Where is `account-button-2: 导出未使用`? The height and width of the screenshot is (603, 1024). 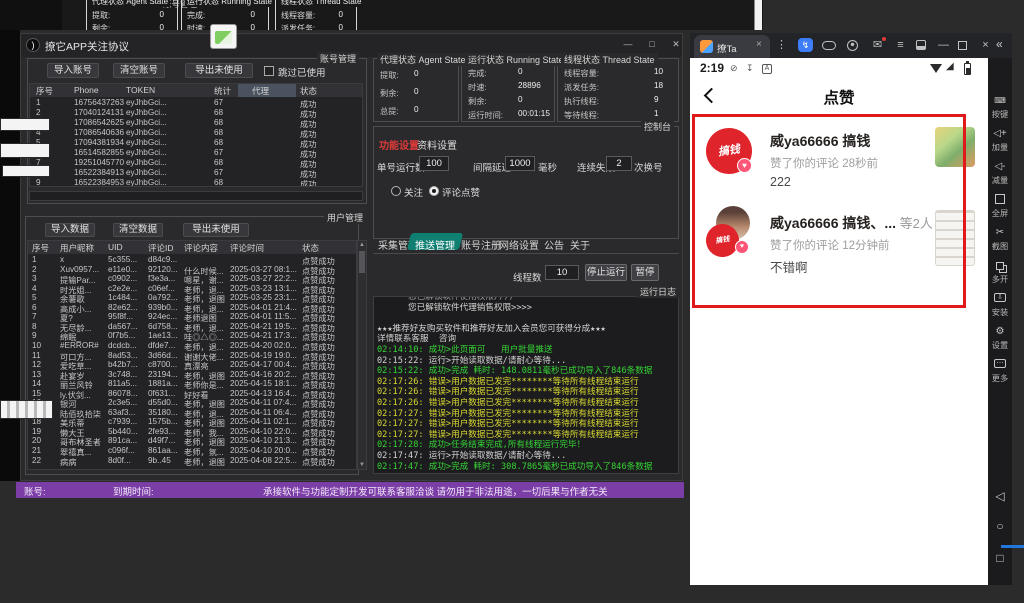 account-button-2: 导出未使用 is located at coordinates (219, 70).